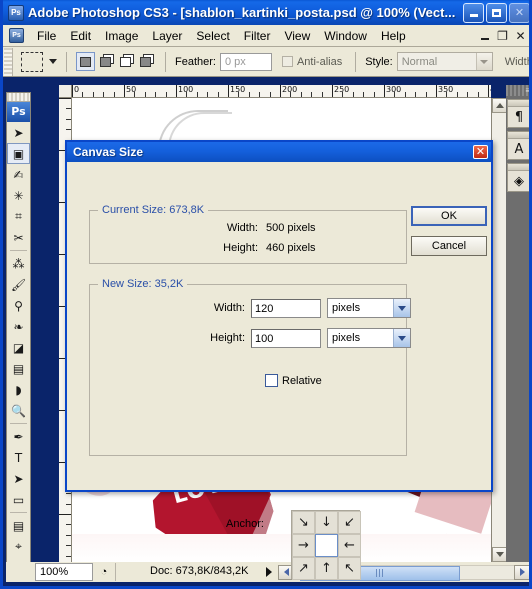  Describe the element at coordinates (105, 61) in the screenshot. I see `selection-add-button` at that location.